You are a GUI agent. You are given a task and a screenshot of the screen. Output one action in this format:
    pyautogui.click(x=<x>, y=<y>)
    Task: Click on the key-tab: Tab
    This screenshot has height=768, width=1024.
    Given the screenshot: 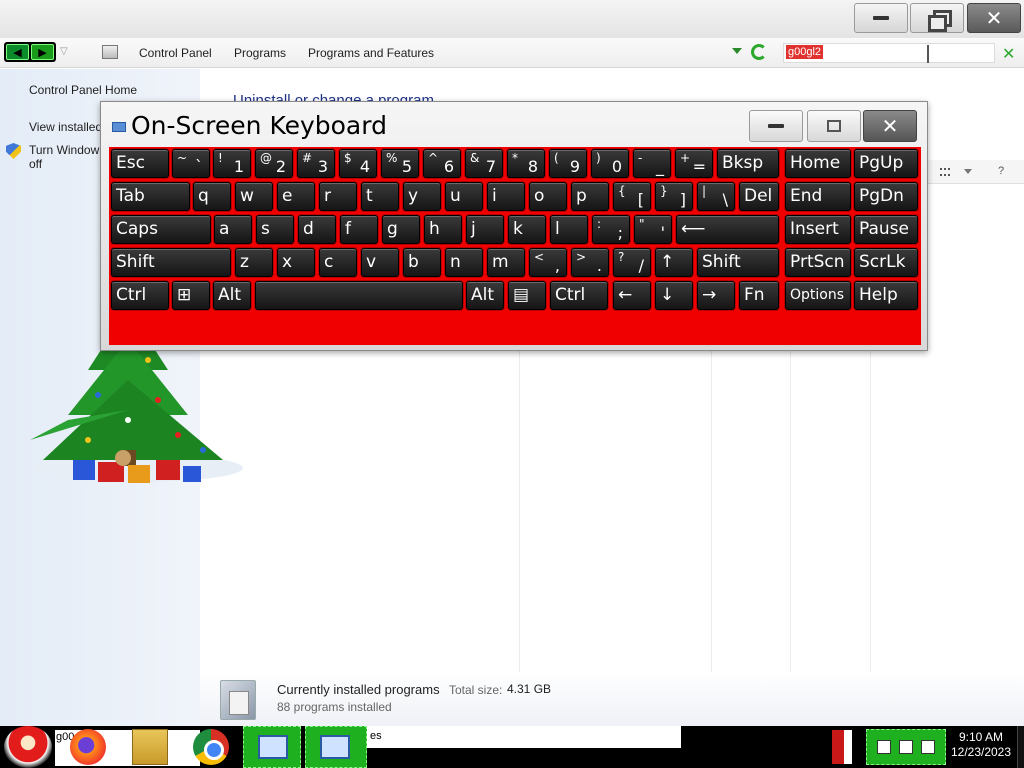 What is the action you would take?
    pyautogui.click(x=150, y=196)
    